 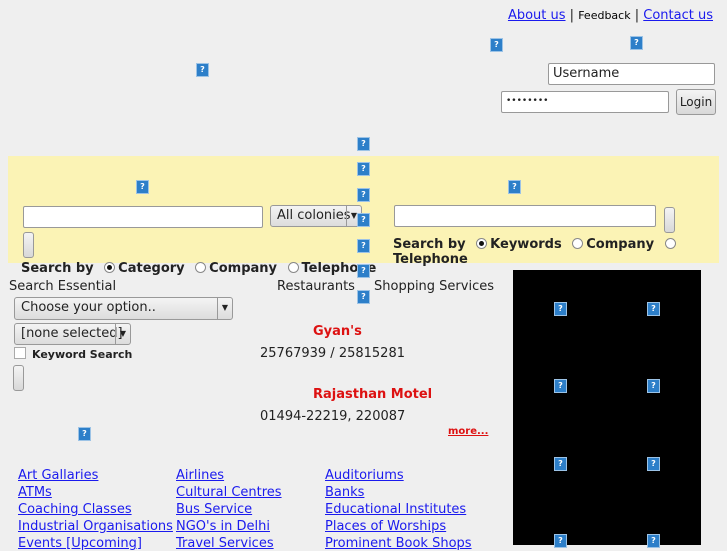 What do you see at coordinates (63, 286) in the screenshot?
I see `essential-title: Search Essential` at bounding box center [63, 286].